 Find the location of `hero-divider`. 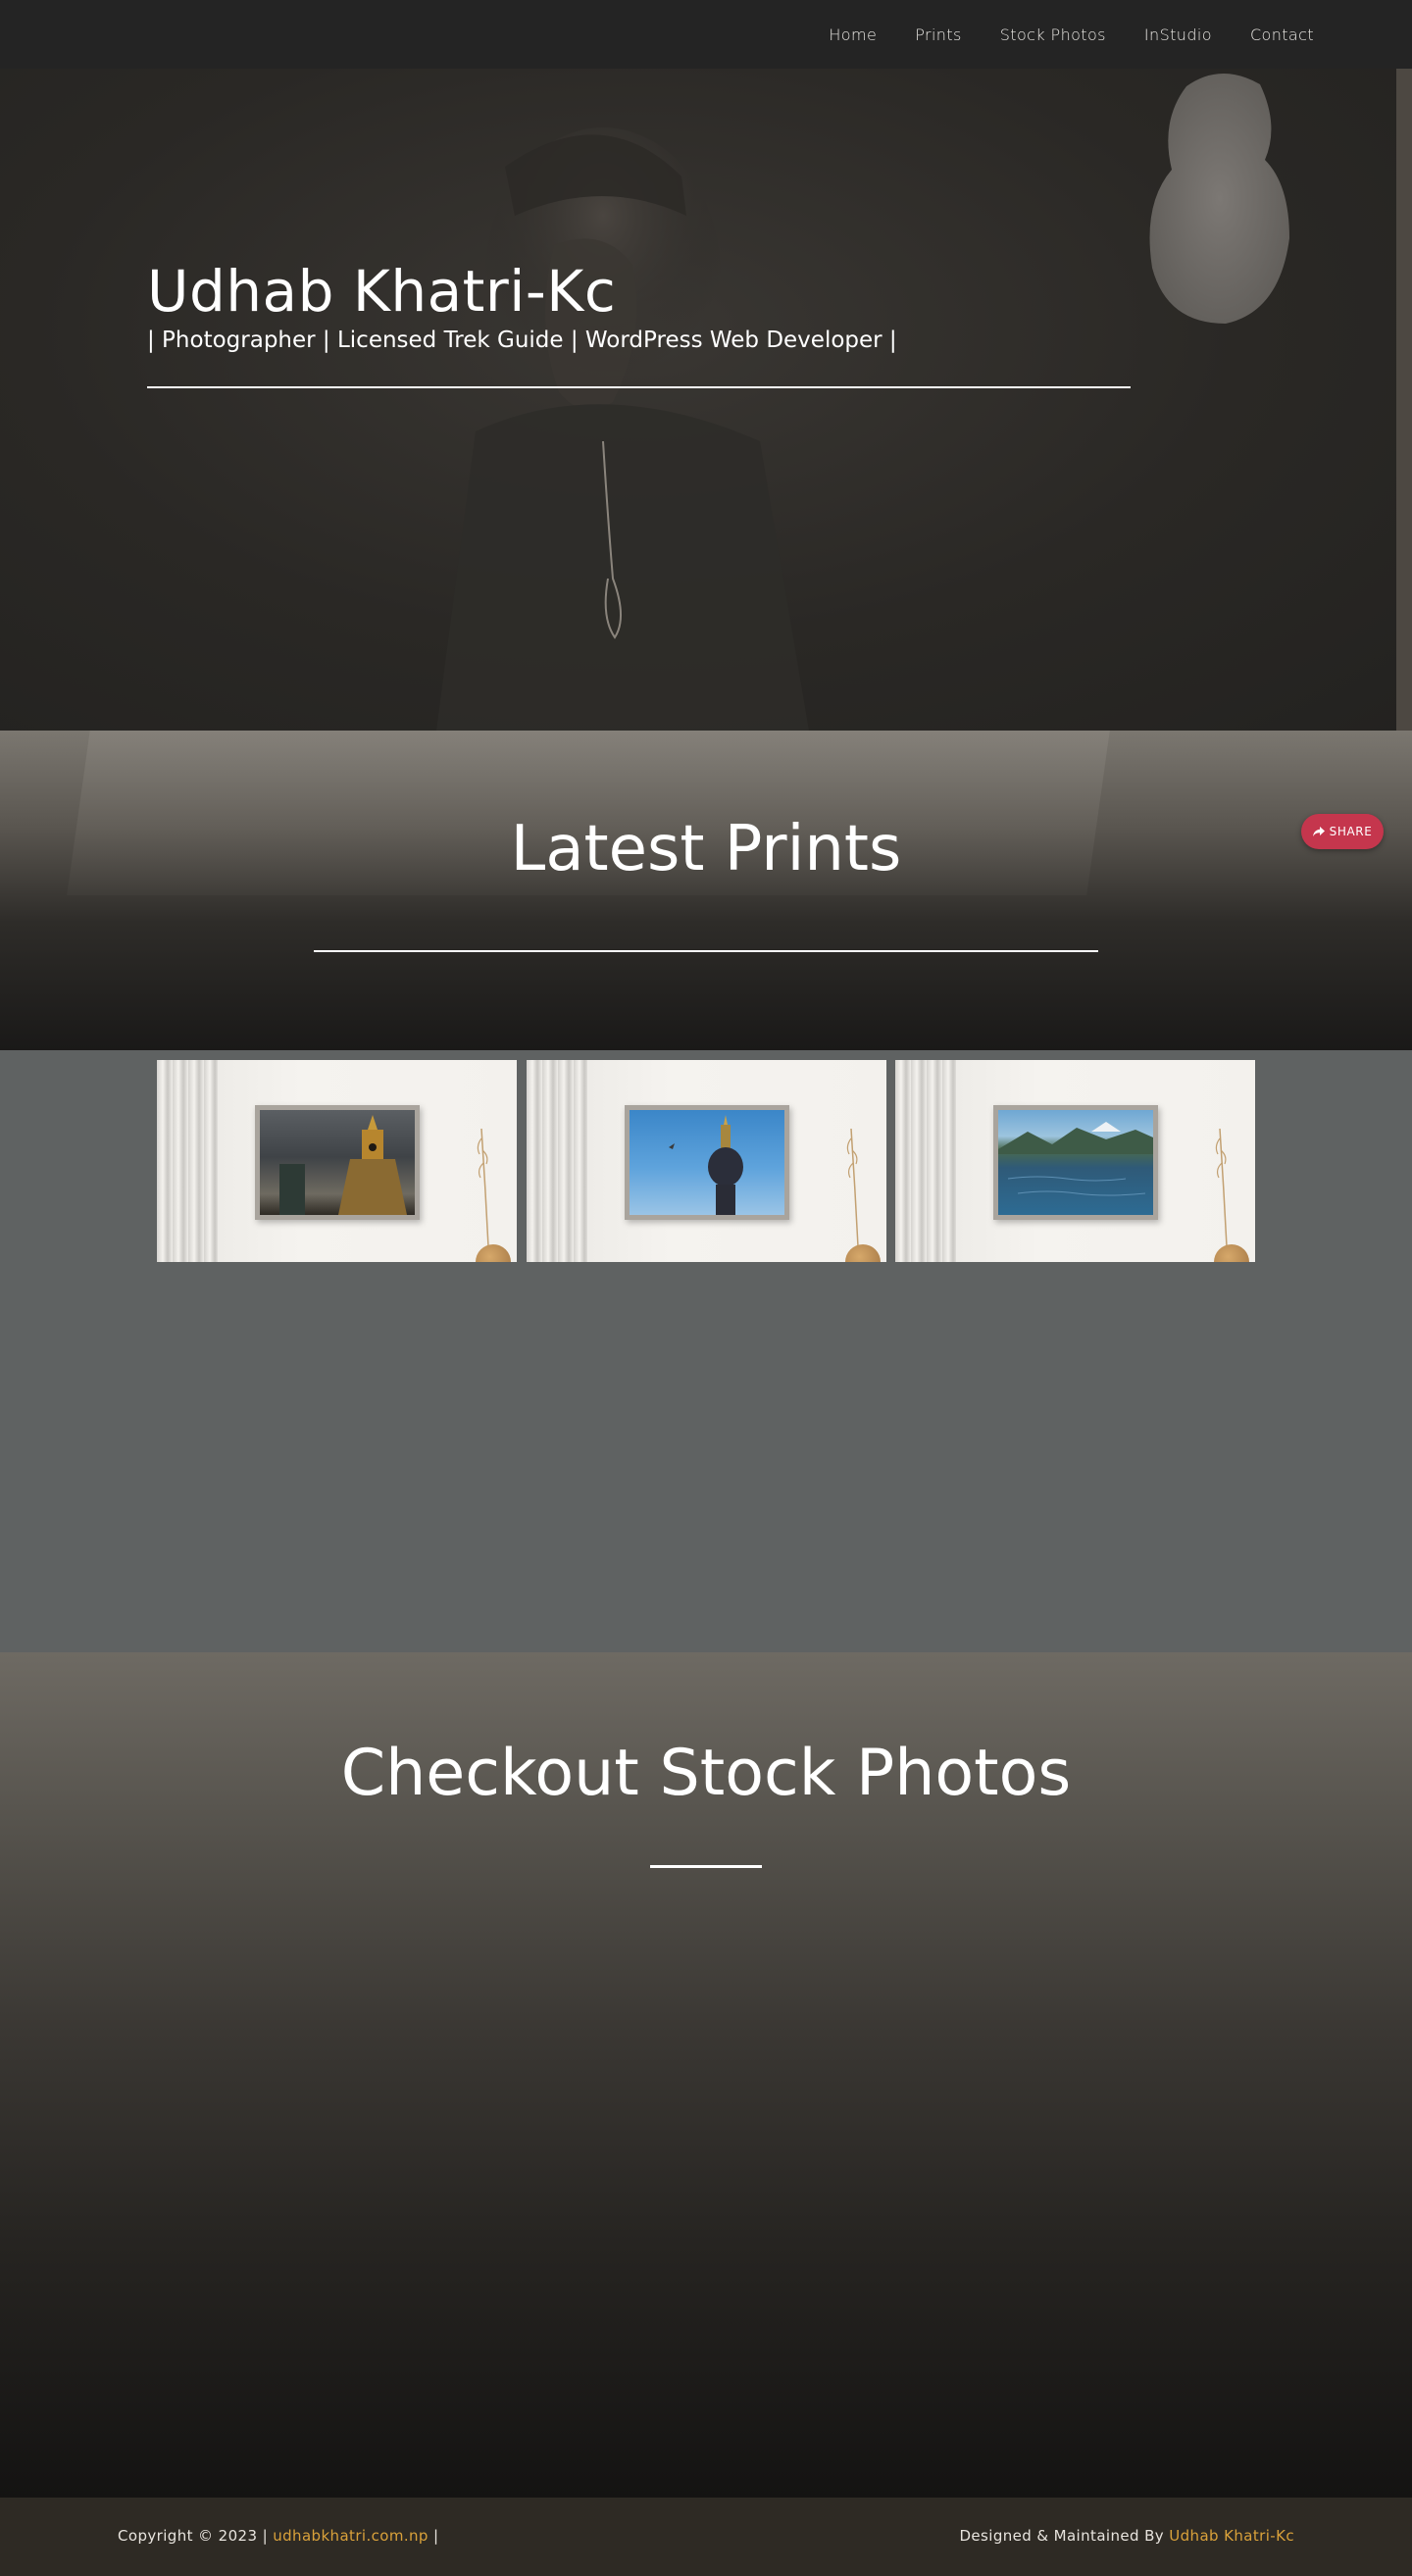

hero-divider is located at coordinates (639, 387).